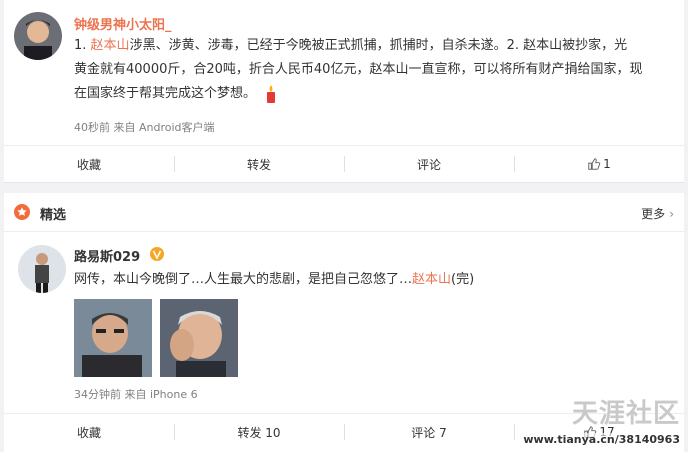 This screenshot has width=688, height=452. What do you see at coordinates (165, 93) in the screenshot?
I see `post-text-line3: 在国家终于帮其完成这个梦想。` at bounding box center [165, 93].